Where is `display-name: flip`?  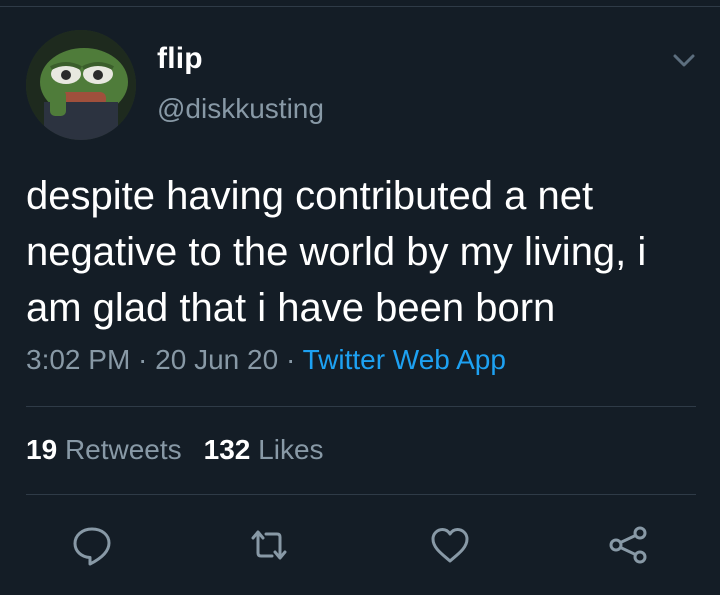 display-name: flip is located at coordinates (180, 59).